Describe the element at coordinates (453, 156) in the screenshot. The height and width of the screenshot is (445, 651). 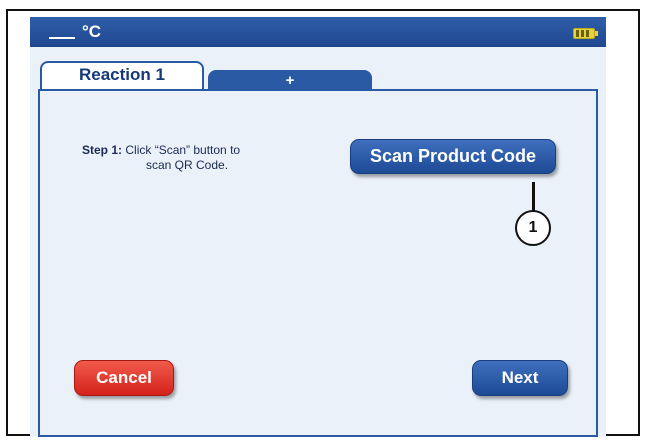
I see `scan-product-code-button: Scan Product Code` at that location.